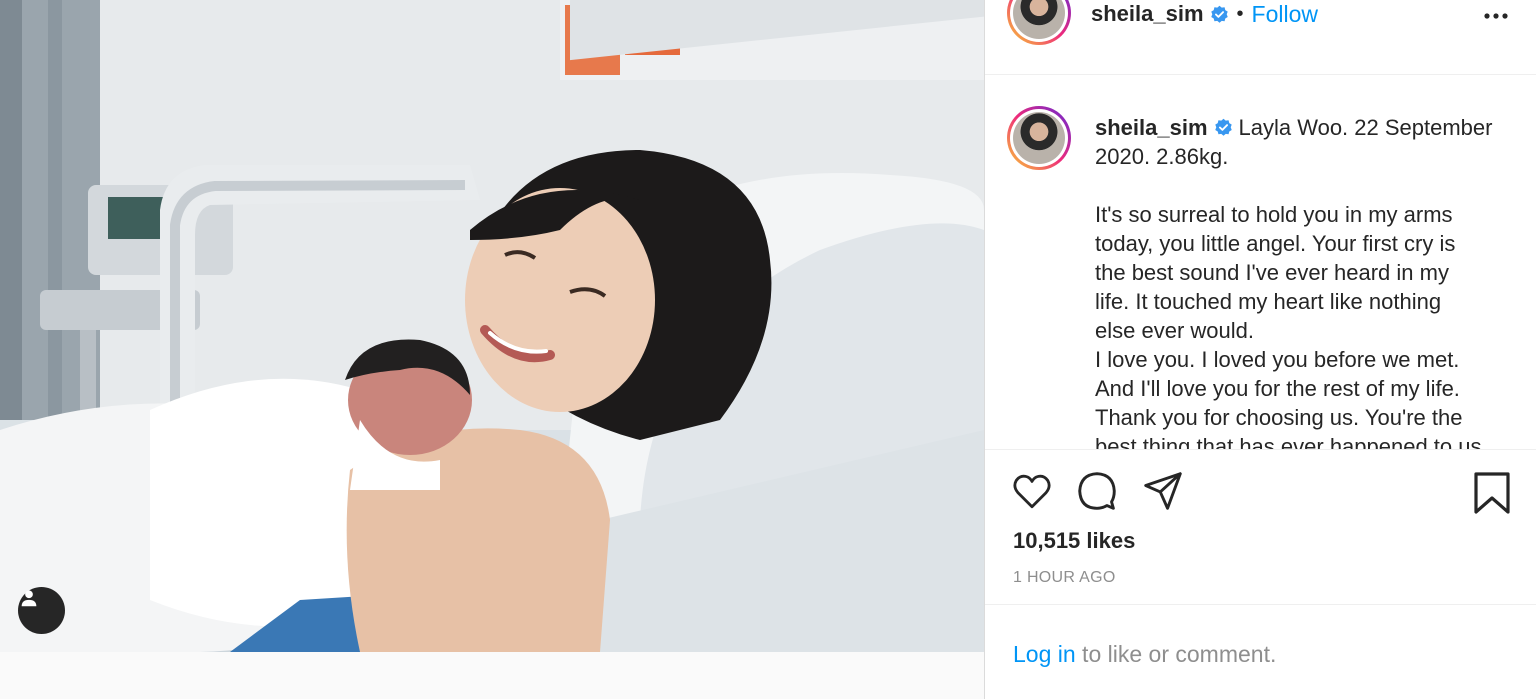  Describe the element at coordinates (1272, 272) in the screenshot. I see `caption-line: the best sound I've ever heard in my` at that location.